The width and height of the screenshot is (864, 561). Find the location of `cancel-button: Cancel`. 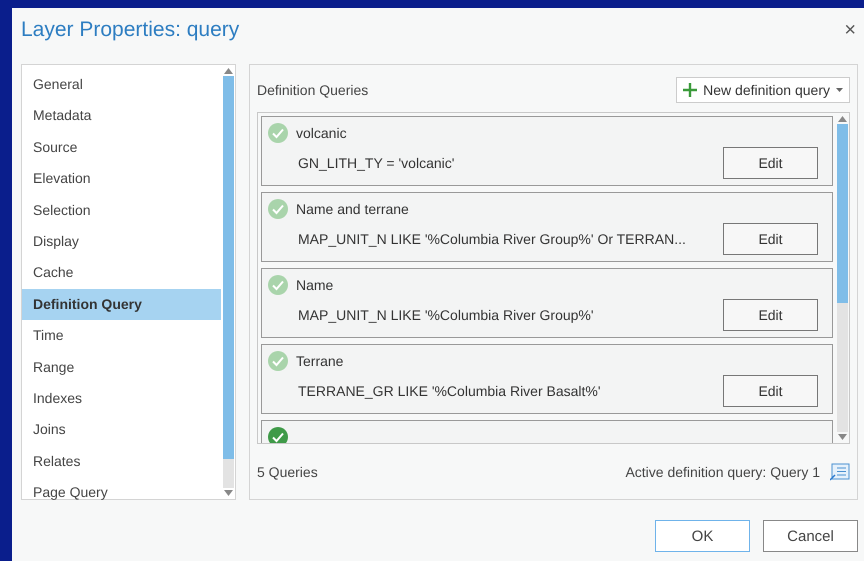

cancel-button: Cancel is located at coordinates (810, 536).